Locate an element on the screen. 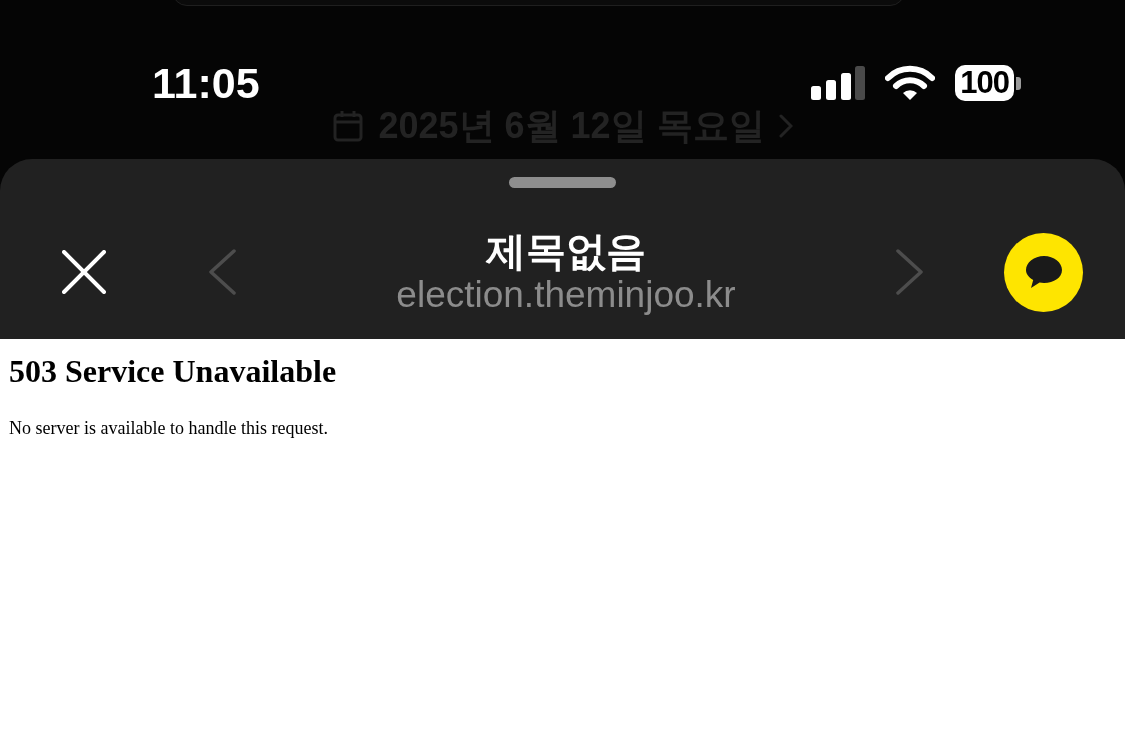 The height and width of the screenshot is (731, 1125). wifi-icon is located at coordinates (910, 83).